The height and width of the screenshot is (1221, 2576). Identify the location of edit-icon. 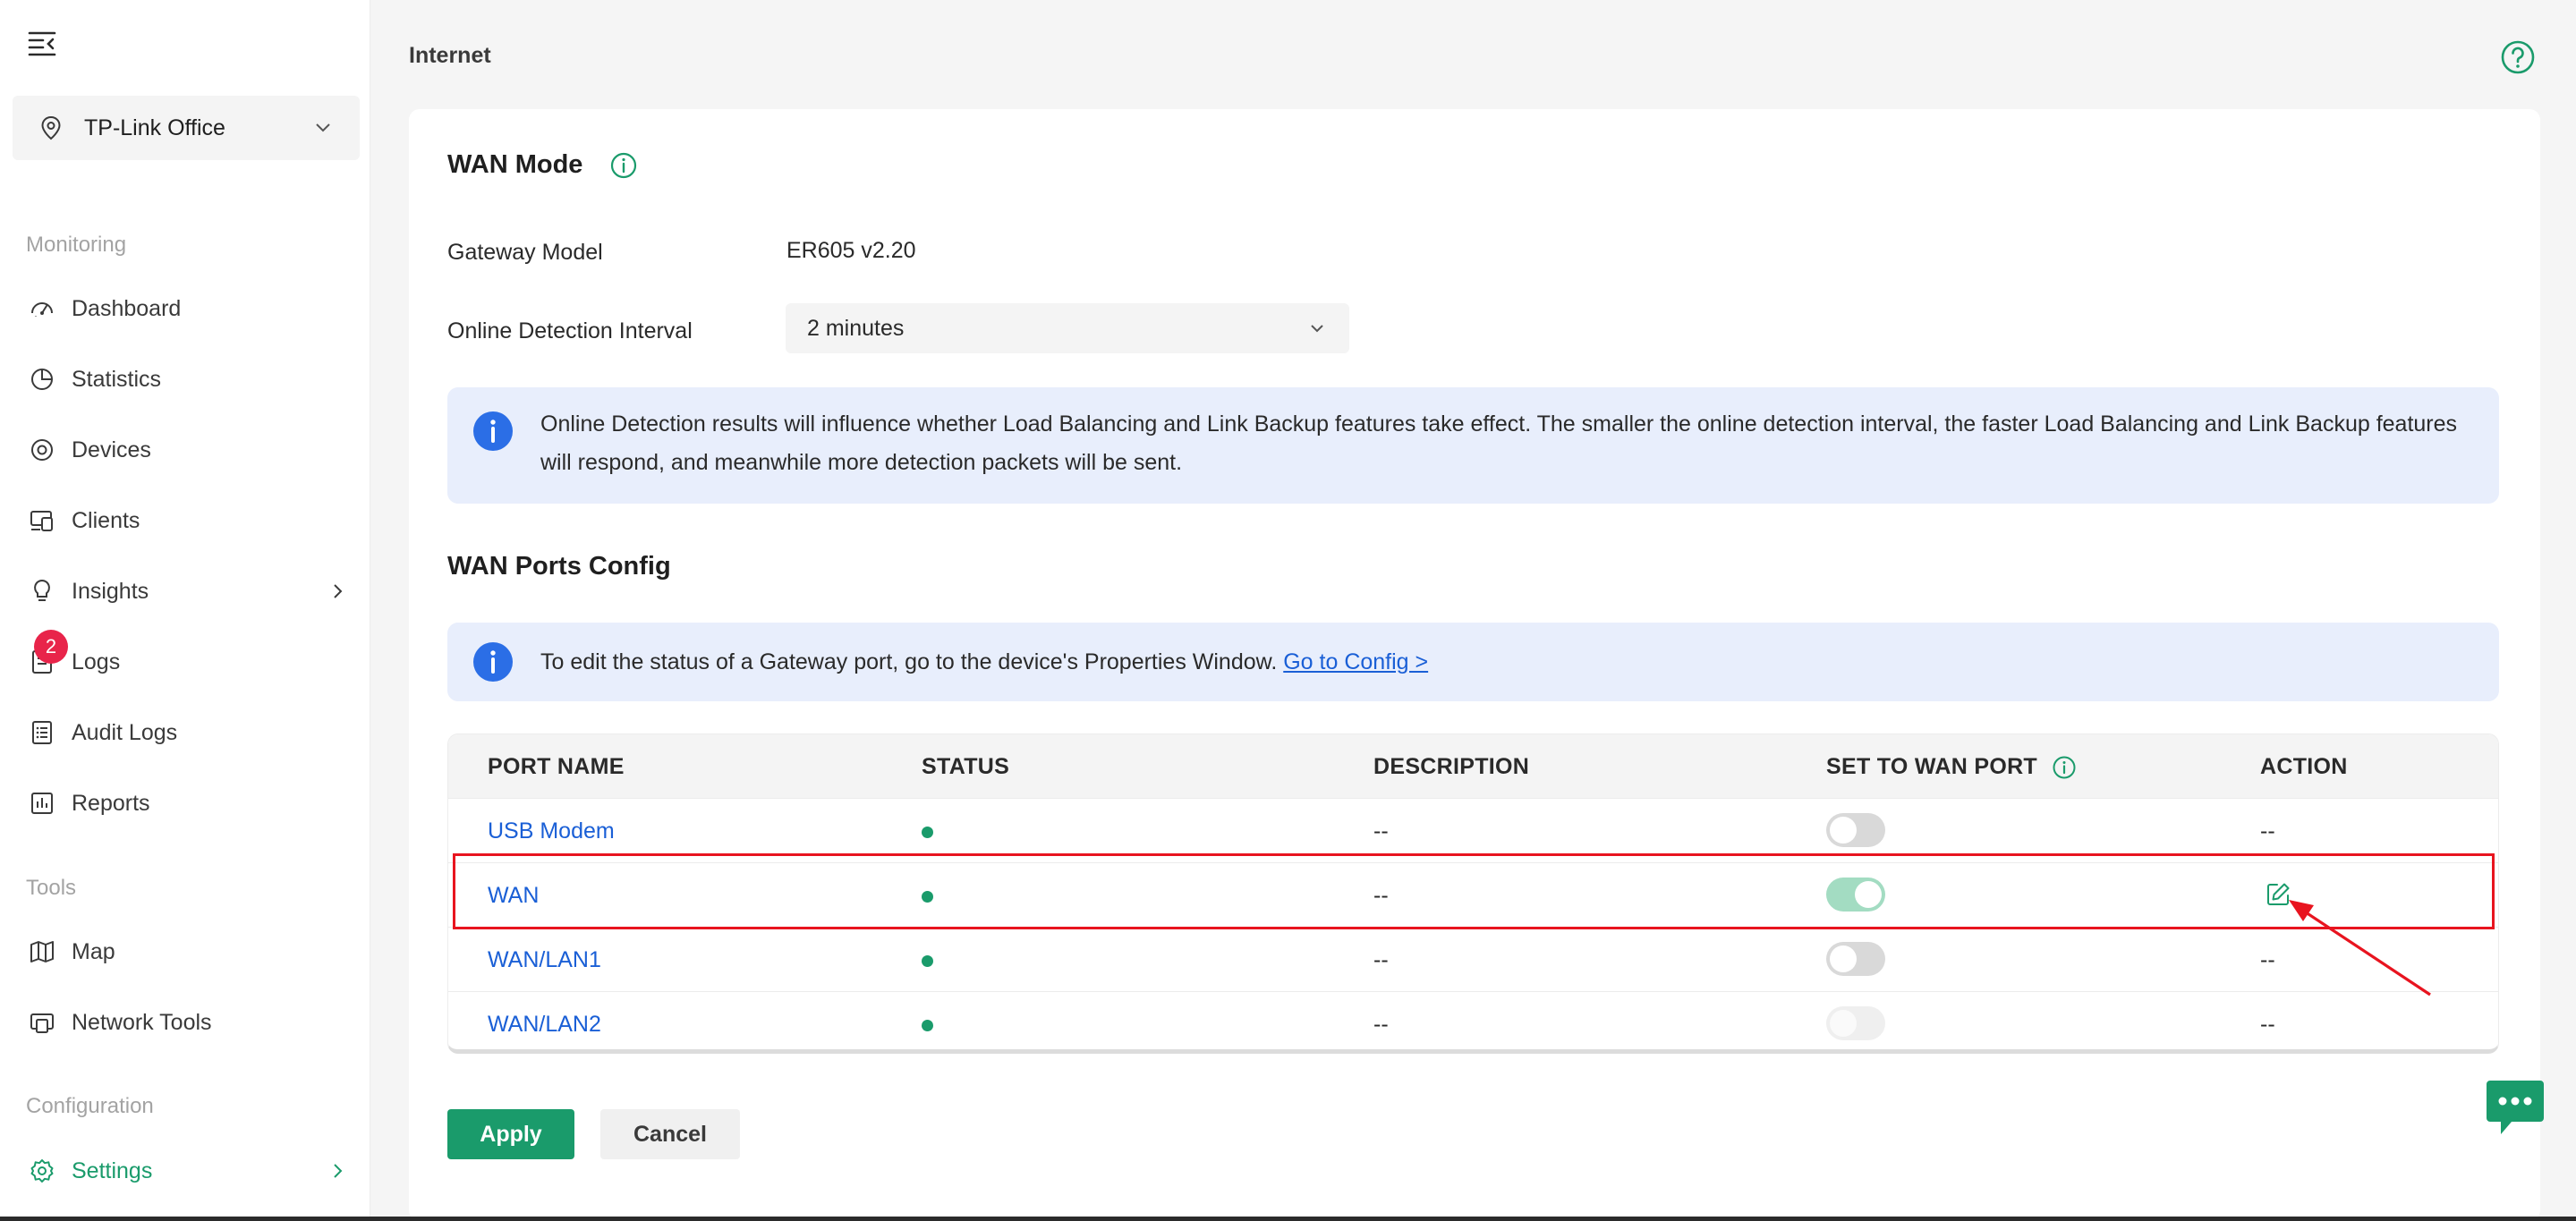
(2278, 895).